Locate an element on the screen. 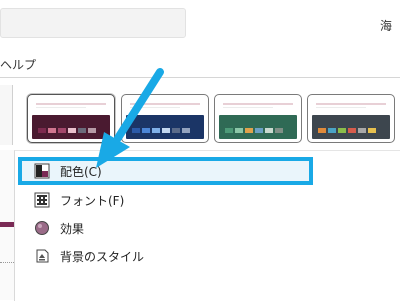 Image resolution: width=400 pixels, height=301 pixels. search-box is located at coordinates (93, 23).